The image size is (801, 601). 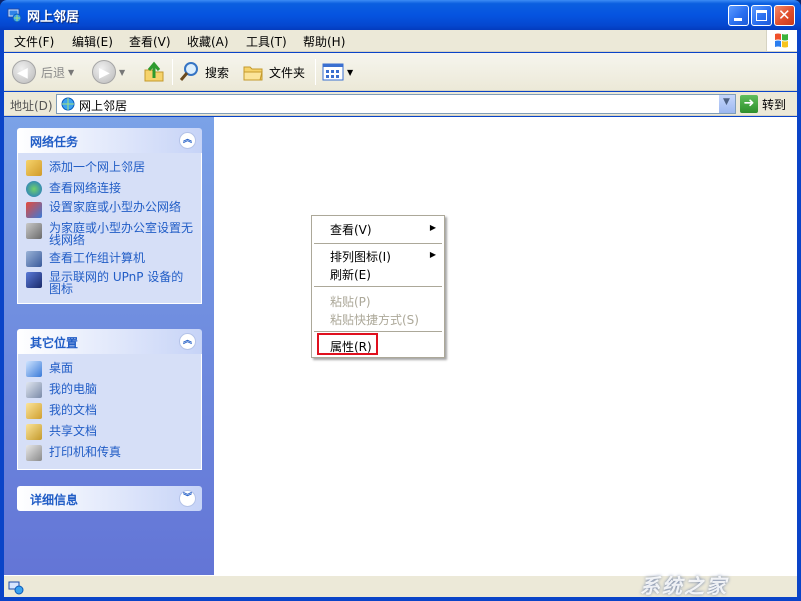 I want to click on menu-item-view: 查看(V), so click(x=351, y=229).